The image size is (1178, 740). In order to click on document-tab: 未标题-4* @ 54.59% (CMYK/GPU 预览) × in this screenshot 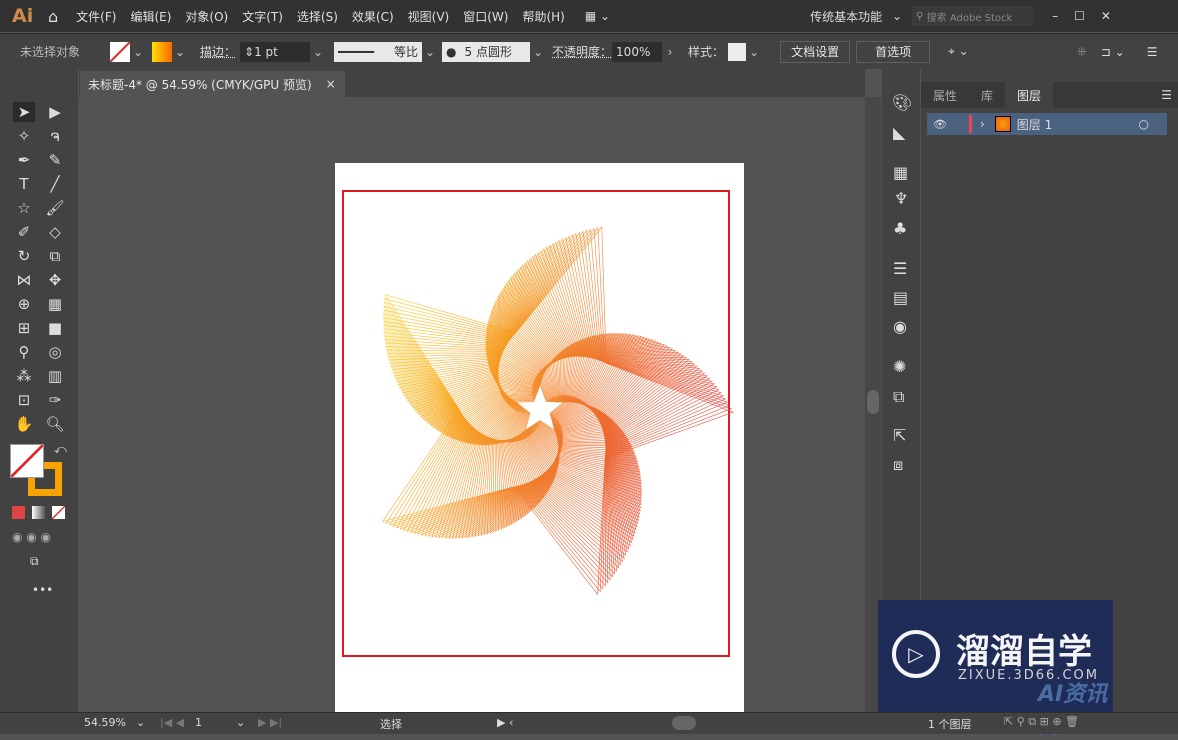, I will do `click(212, 84)`.